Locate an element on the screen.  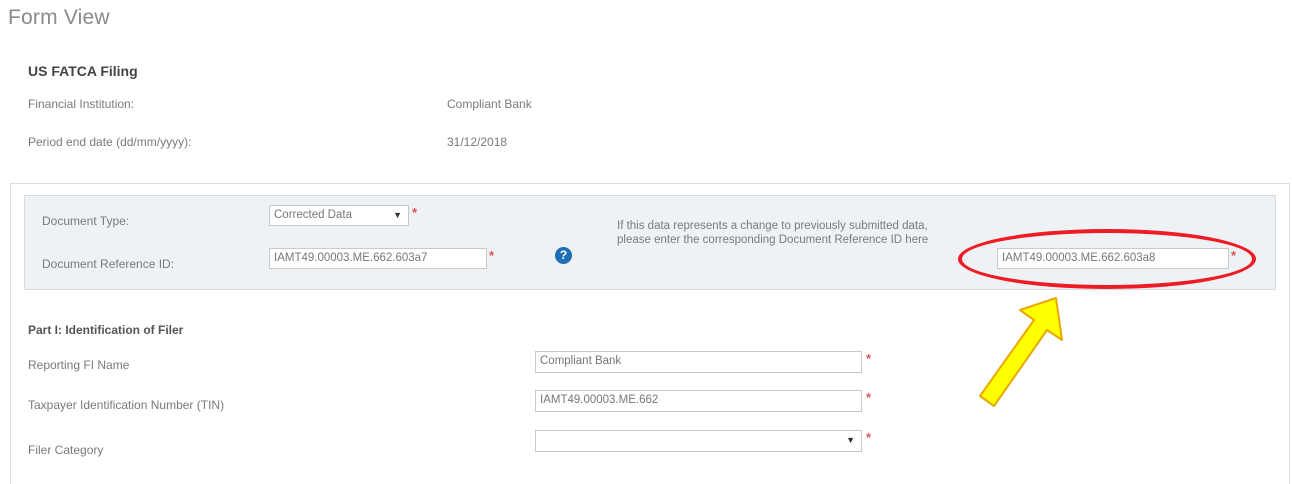
filer-category-label: Filer Category is located at coordinates (66, 450).